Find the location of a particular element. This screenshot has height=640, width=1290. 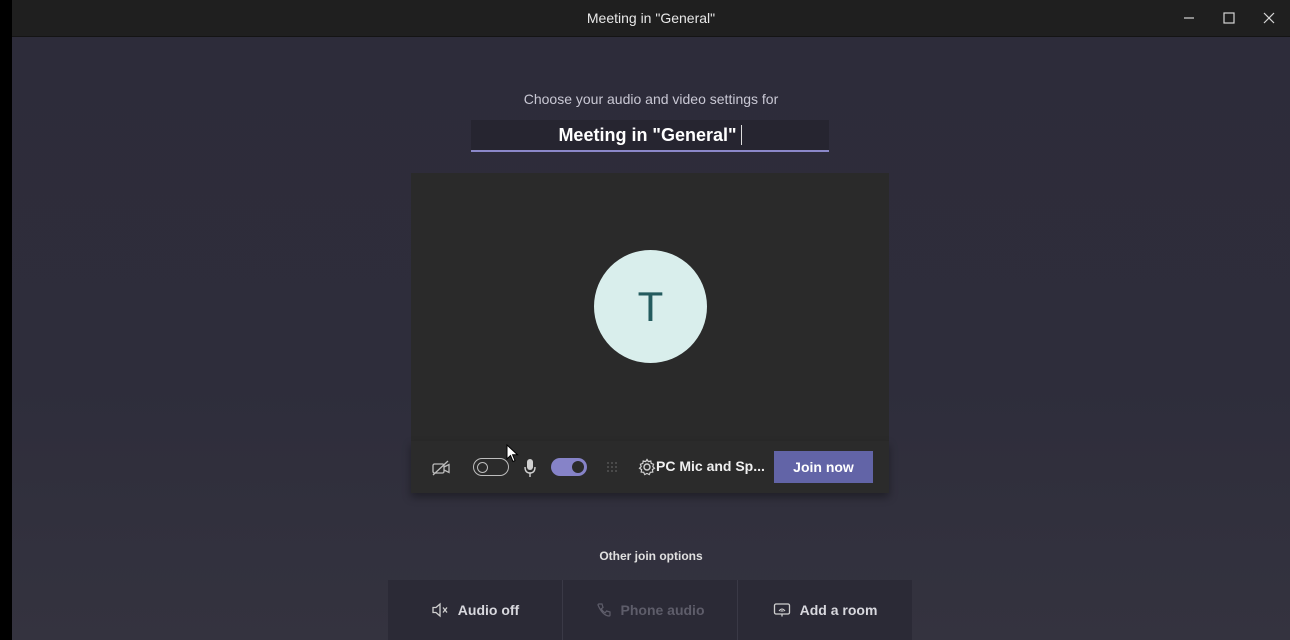

microphone-icon is located at coordinates (530, 468).